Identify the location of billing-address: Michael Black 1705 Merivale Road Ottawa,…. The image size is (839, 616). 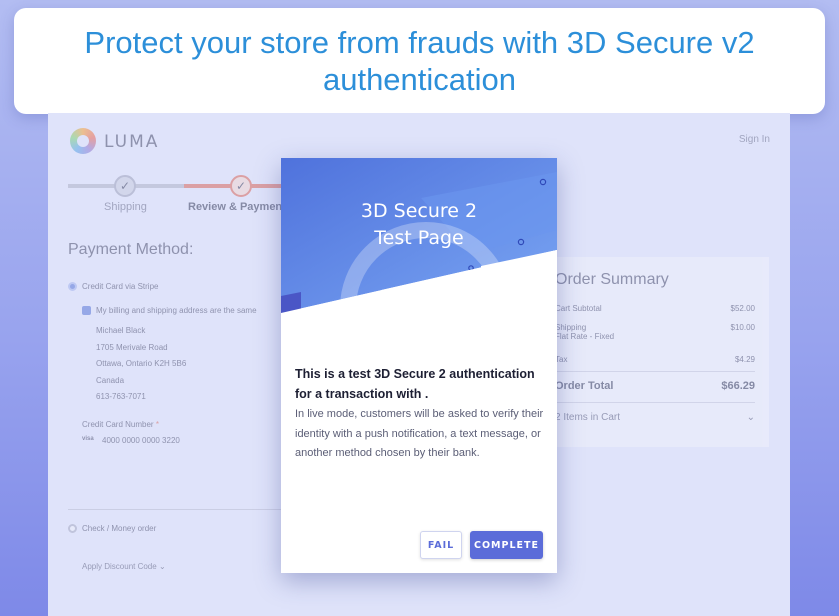
(141, 364).